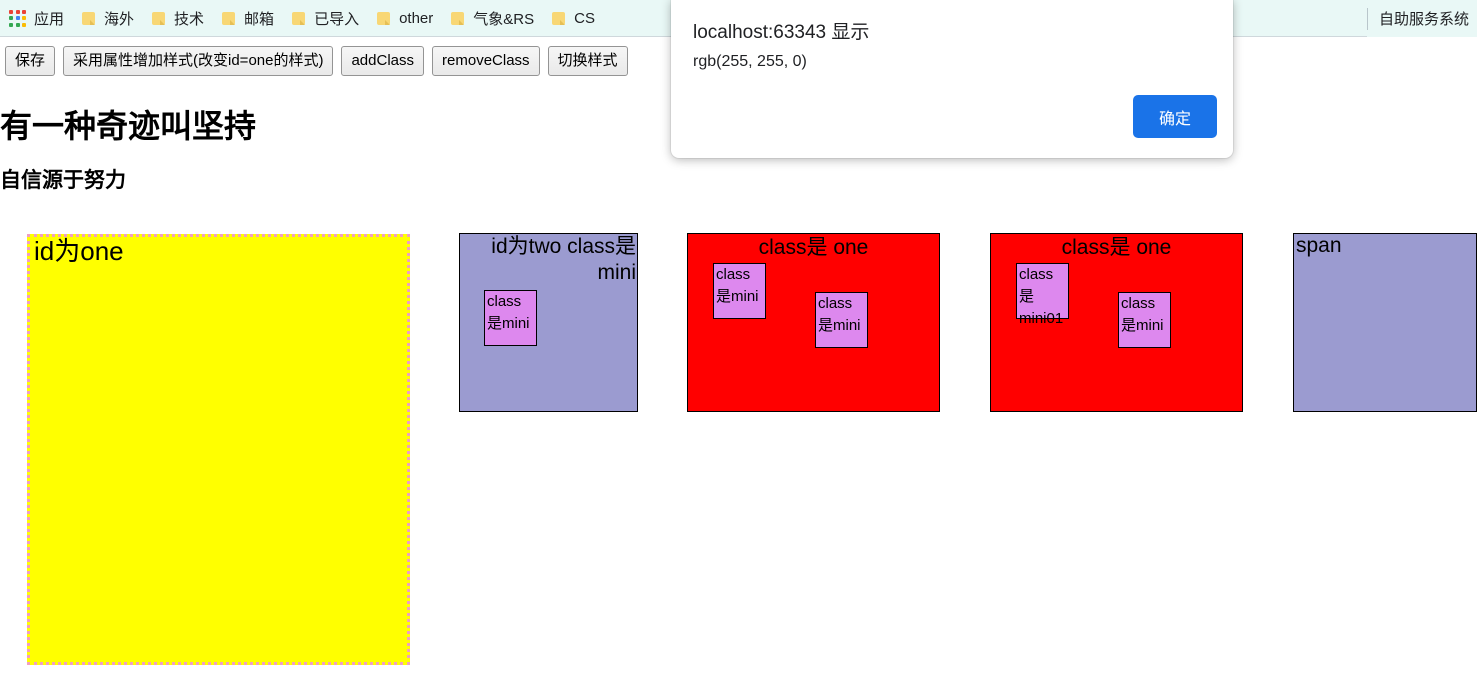 This screenshot has width=1477, height=696. What do you see at coordinates (563, 259) in the screenshot?
I see `box-two-label: id为two class是mini` at bounding box center [563, 259].